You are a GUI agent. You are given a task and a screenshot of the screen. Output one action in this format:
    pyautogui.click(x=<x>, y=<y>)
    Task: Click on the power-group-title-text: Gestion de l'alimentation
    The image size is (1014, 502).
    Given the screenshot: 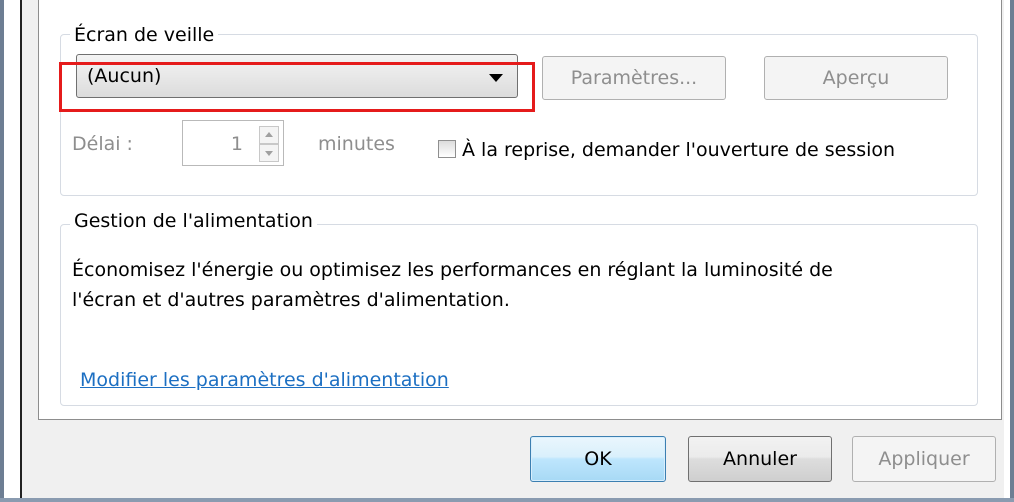 What is the action you would take?
    pyautogui.click(x=193, y=221)
    